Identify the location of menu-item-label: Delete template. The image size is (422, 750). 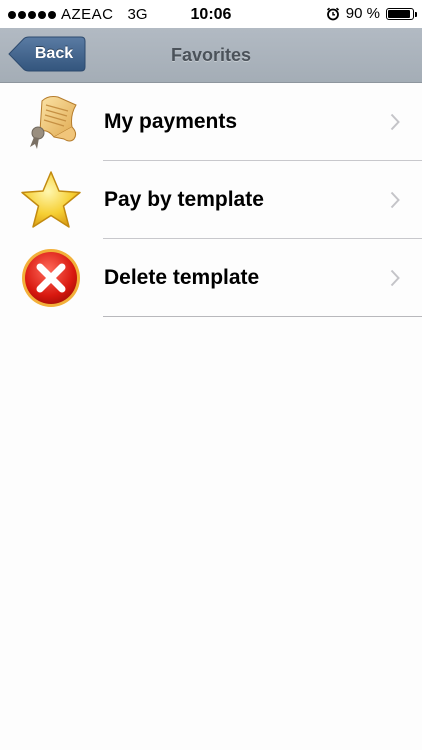
(182, 277).